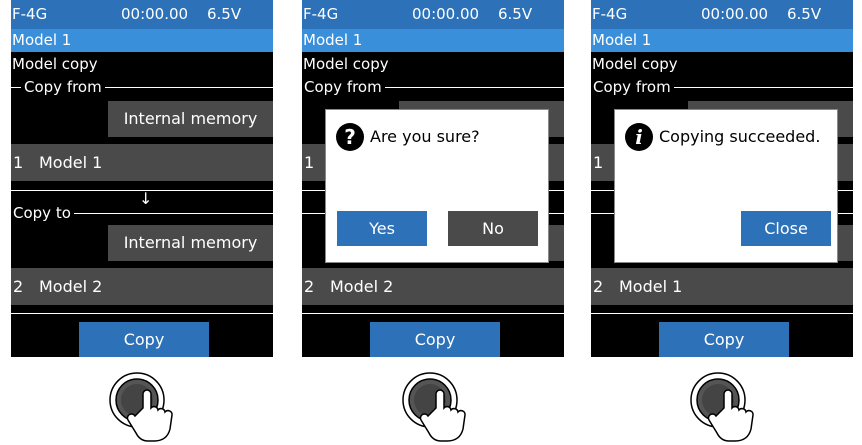 Image resolution: width=862 pixels, height=445 pixels. Describe the element at coordinates (726, 186) in the screenshot. I see `success-dialog: i Copying succeeded. Close` at that location.